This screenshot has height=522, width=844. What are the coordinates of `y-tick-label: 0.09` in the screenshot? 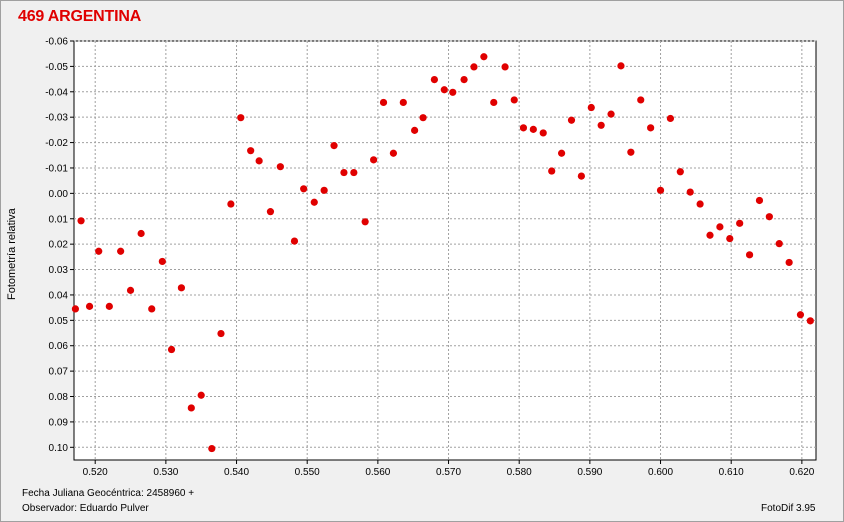 It's located at (59, 422).